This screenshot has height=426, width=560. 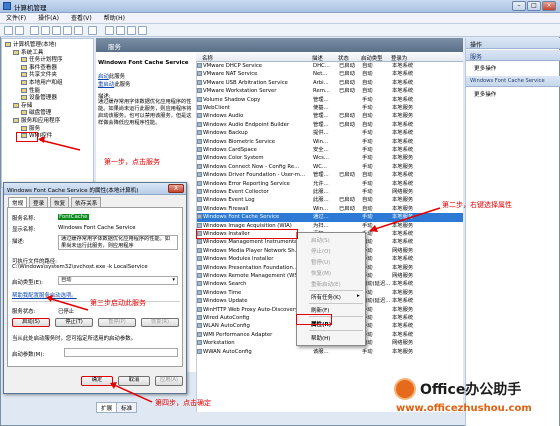 What do you see at coordinates (60, 145) in the screenshot?
I see `arrow-step1` at bounding box center [60, 145].